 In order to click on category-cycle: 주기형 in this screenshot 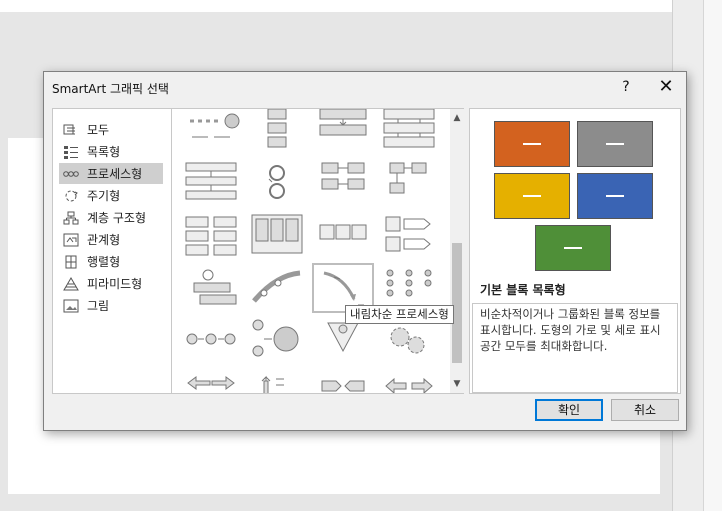, I will do `click(111, 195)`.